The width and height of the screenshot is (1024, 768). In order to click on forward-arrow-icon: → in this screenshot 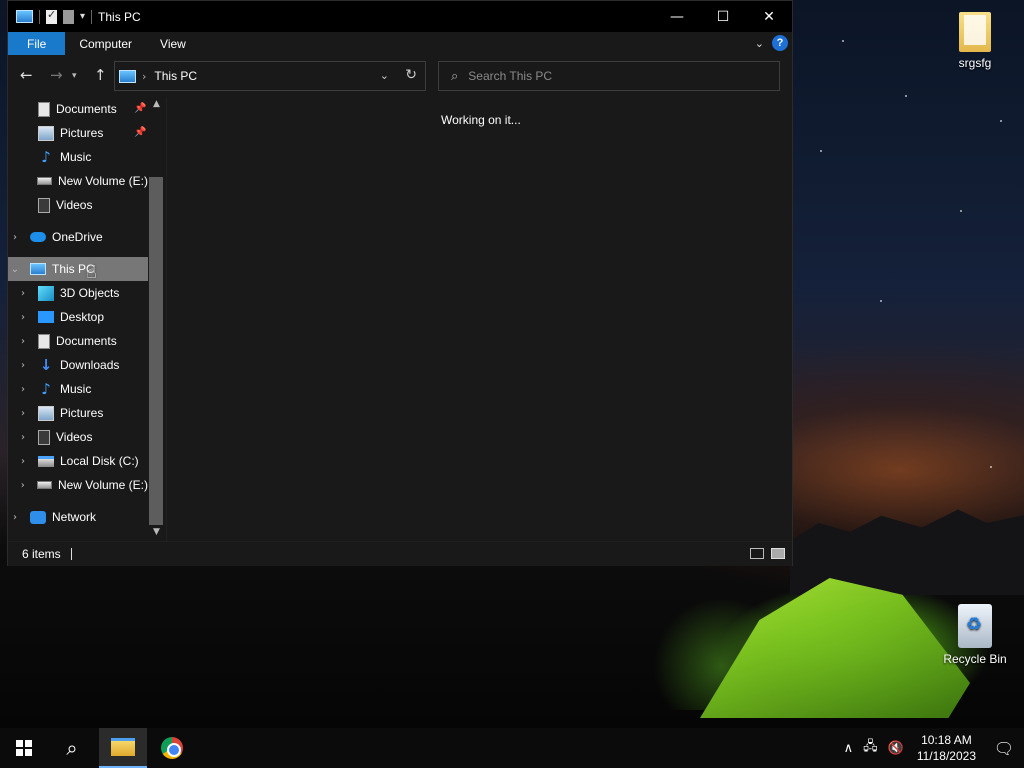, I will do `click(56, 75)`.